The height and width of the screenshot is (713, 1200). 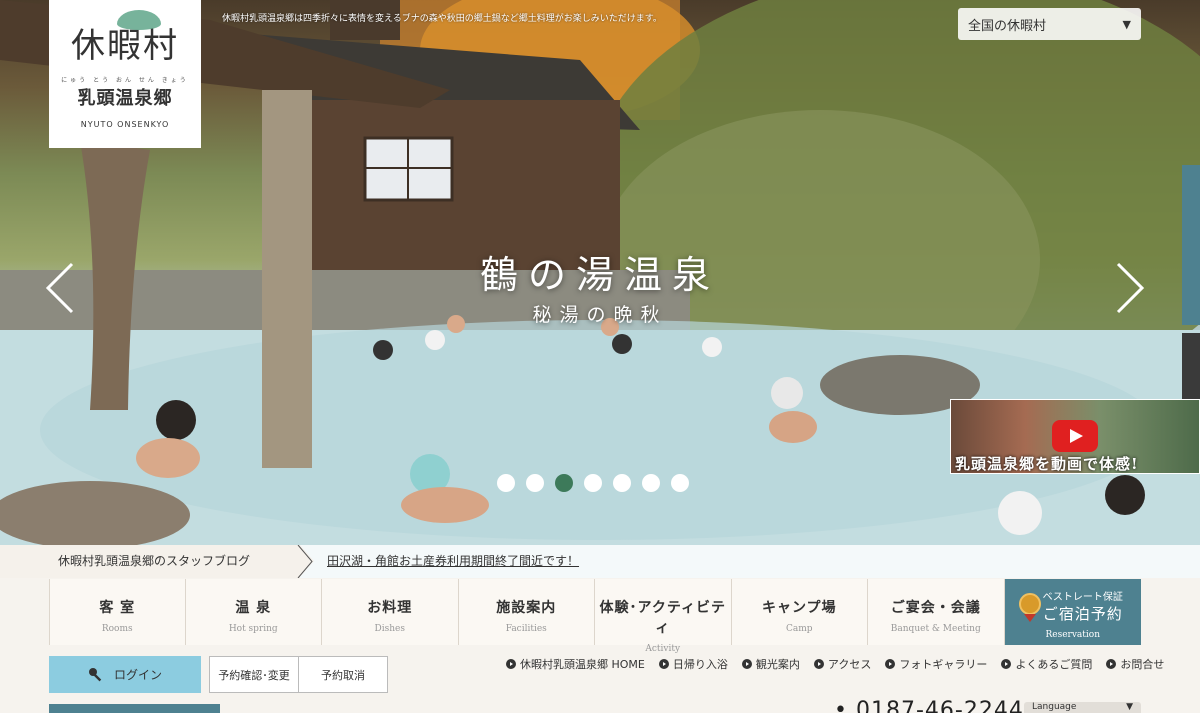 What do you see at coordinates (95, 674) in the screenshot?
I see `key-icon` at bounding box center [95, 674].